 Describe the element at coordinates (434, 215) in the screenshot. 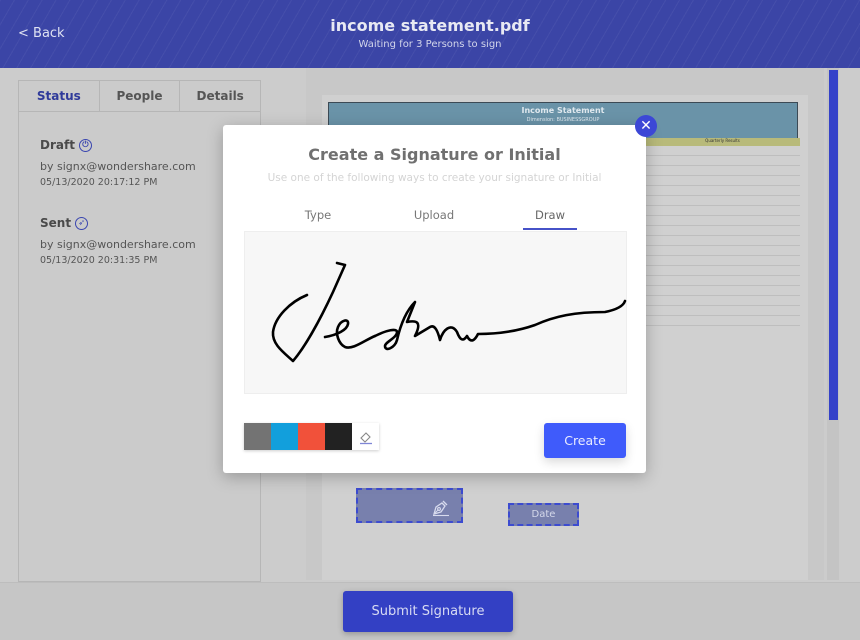

I see `tab-upload: Upload` at that location.